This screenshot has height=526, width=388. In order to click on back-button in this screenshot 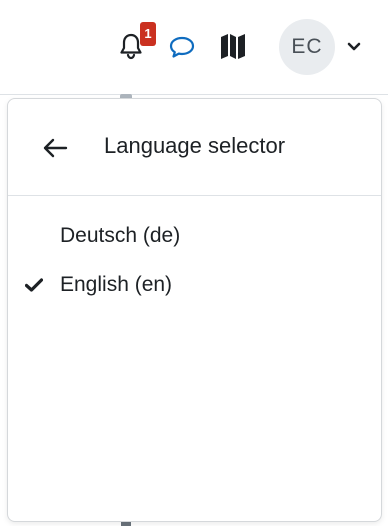, I will do `click(55, 148)`.